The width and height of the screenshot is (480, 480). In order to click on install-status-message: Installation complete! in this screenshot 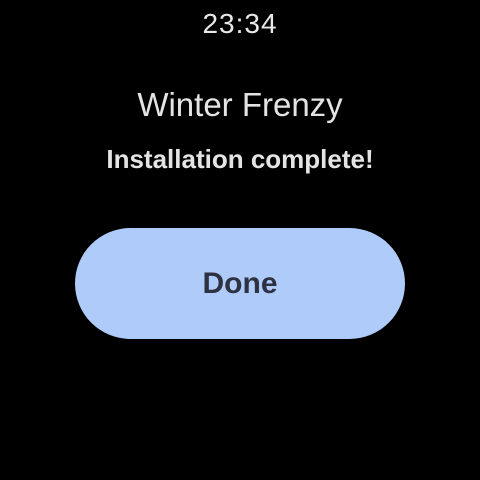, I will do `click(240, 159)`.